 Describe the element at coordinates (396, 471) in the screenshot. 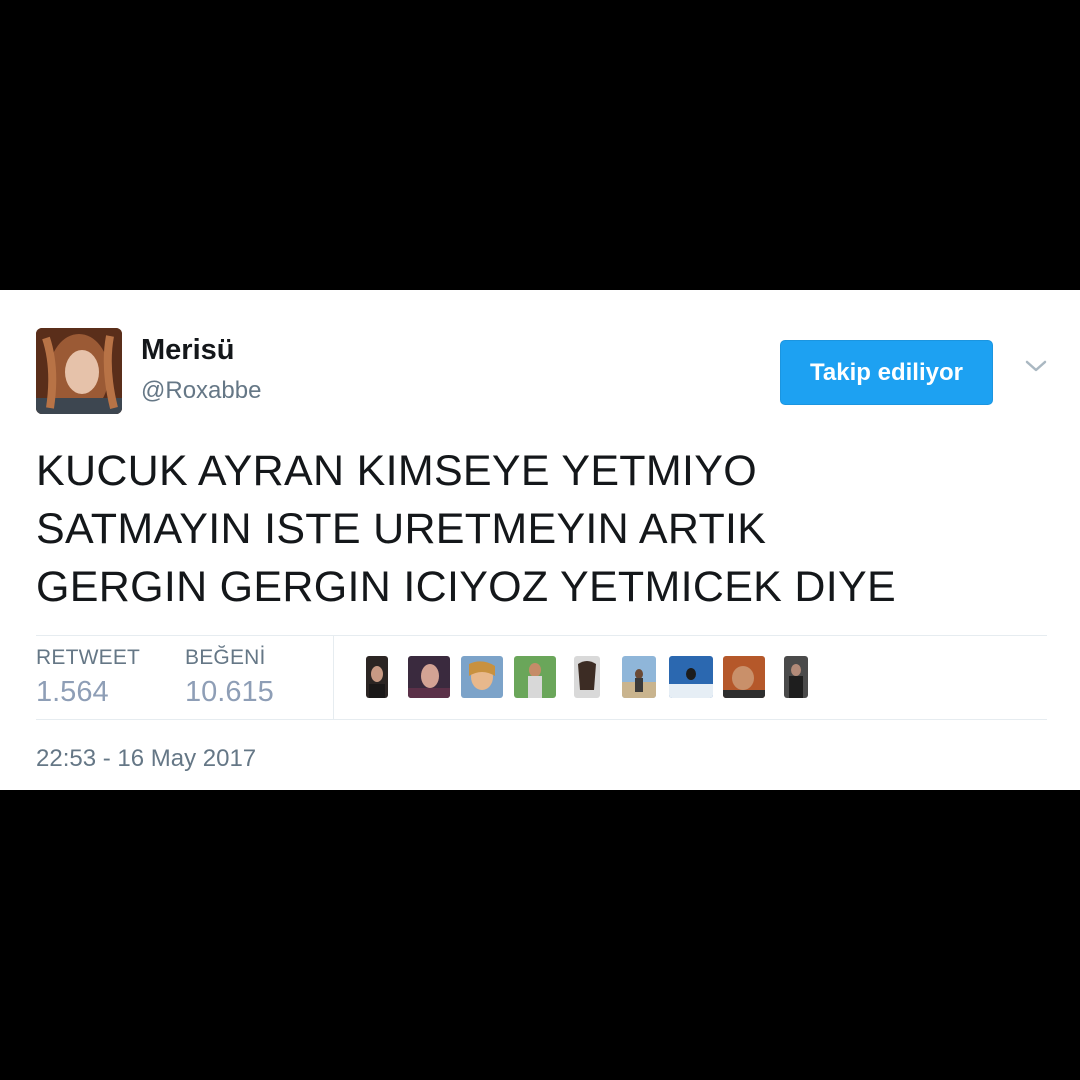

I see `tweet-line: KUCUK AYRAN KIMSEYE YETMIYO` at that location.